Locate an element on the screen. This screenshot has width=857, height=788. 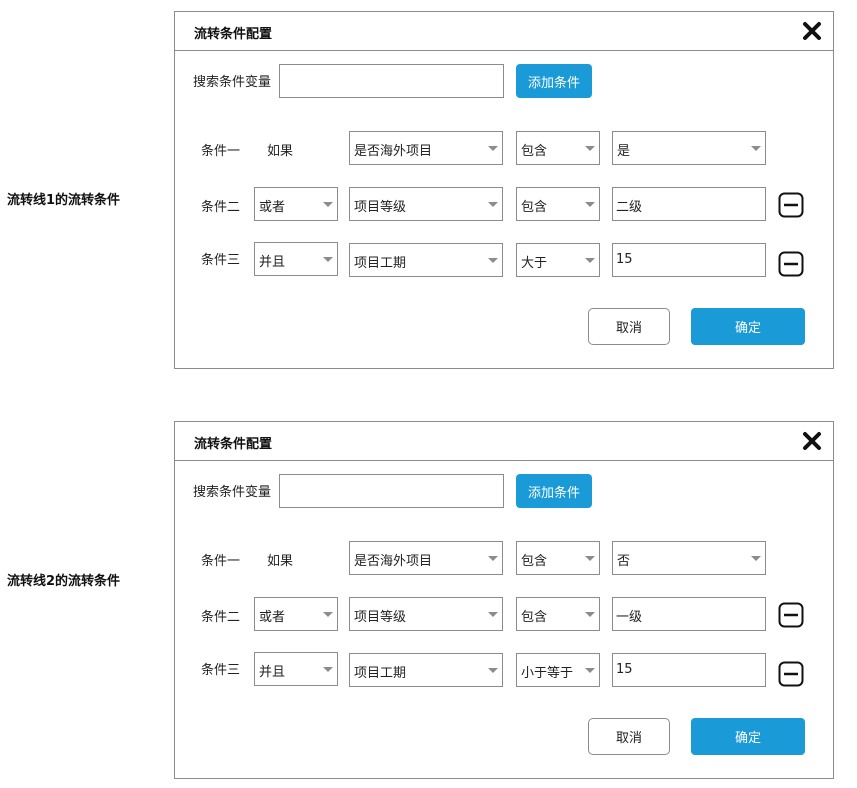
condition-2-value-input: 二级 is located at coordinates (689, 204).